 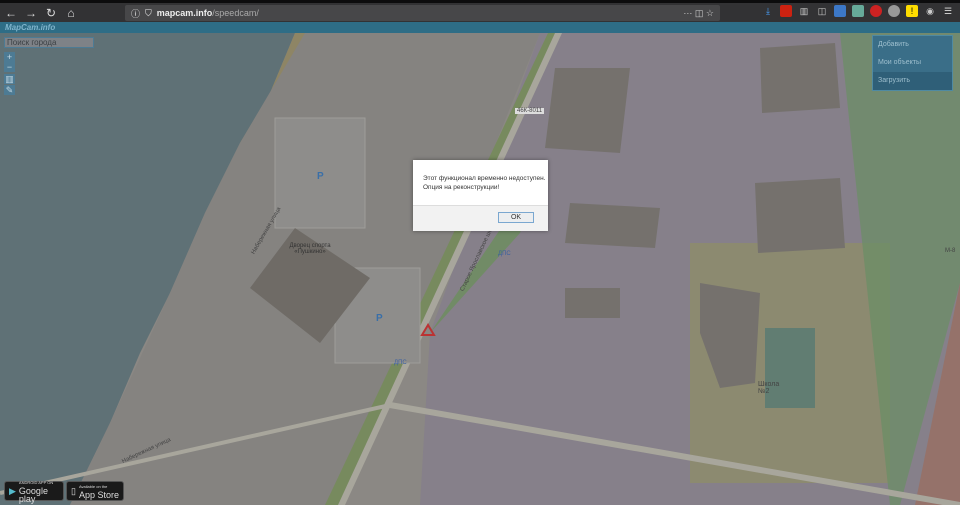 I want to click on menu-icon: ☰, so click(x=948, y=11).